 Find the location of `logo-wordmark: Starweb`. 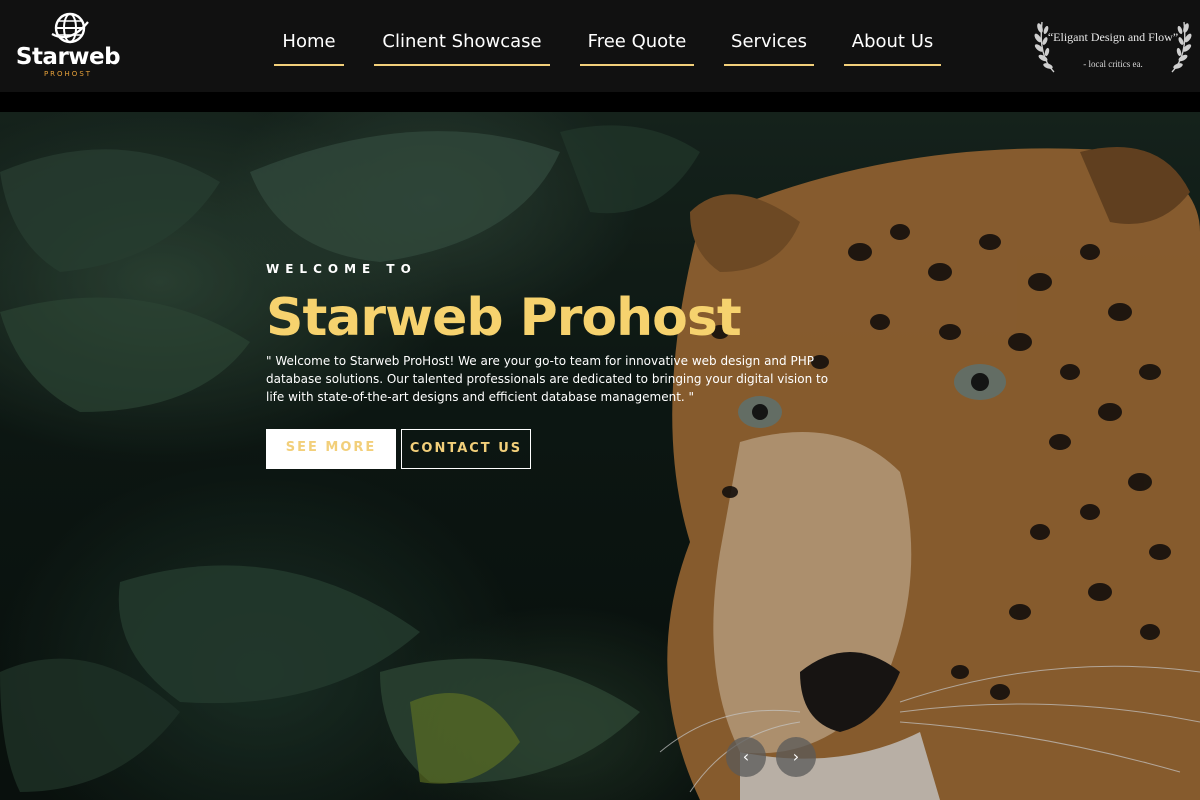

logo-wordmark: Starweb is located at coordinates (68, 57).